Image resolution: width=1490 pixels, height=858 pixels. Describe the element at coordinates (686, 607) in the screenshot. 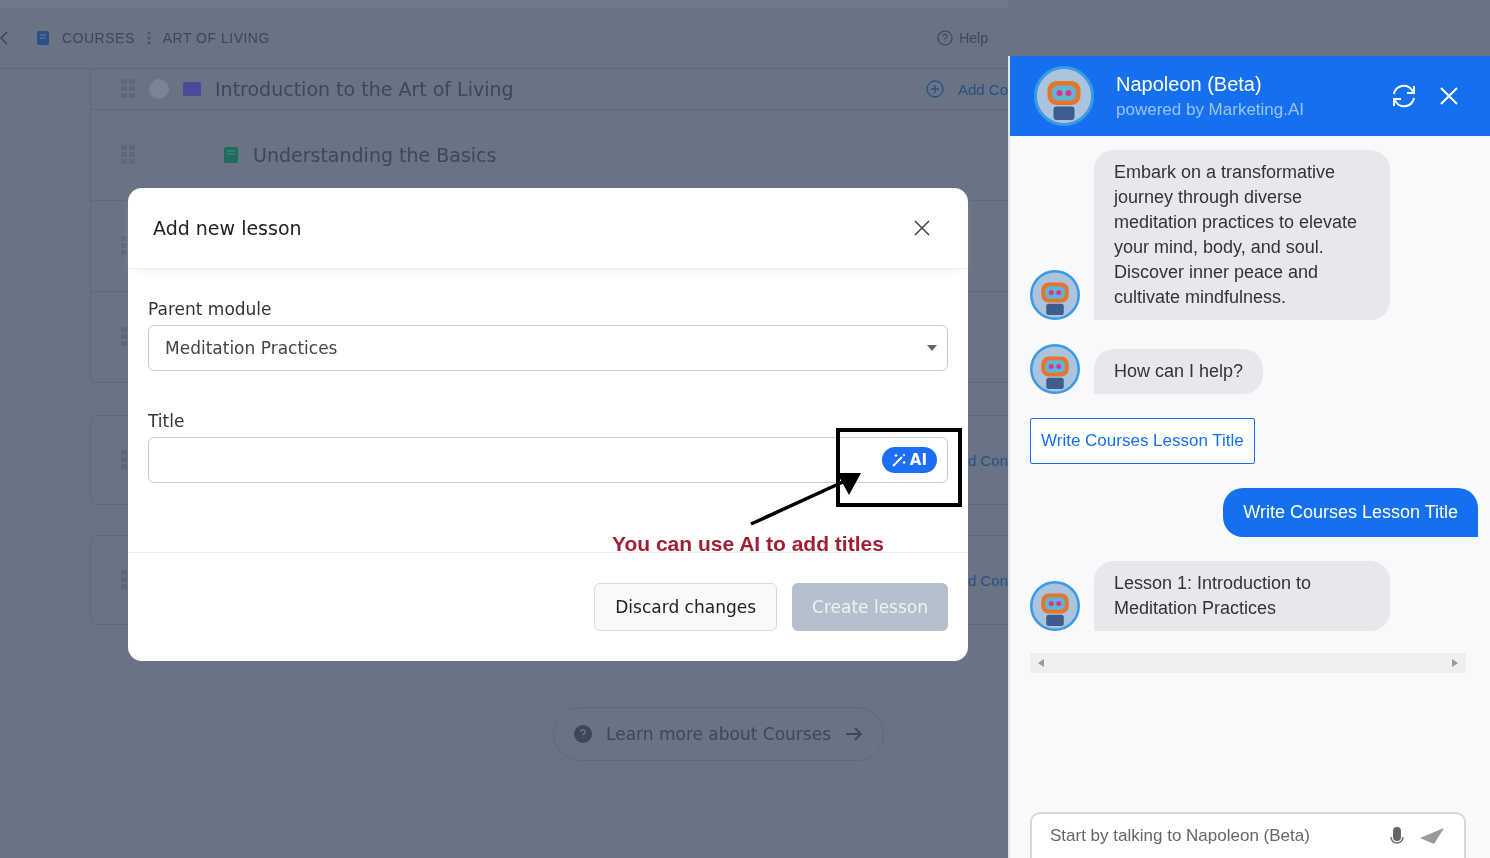

I see `discard-button: Discard changes` at that location.